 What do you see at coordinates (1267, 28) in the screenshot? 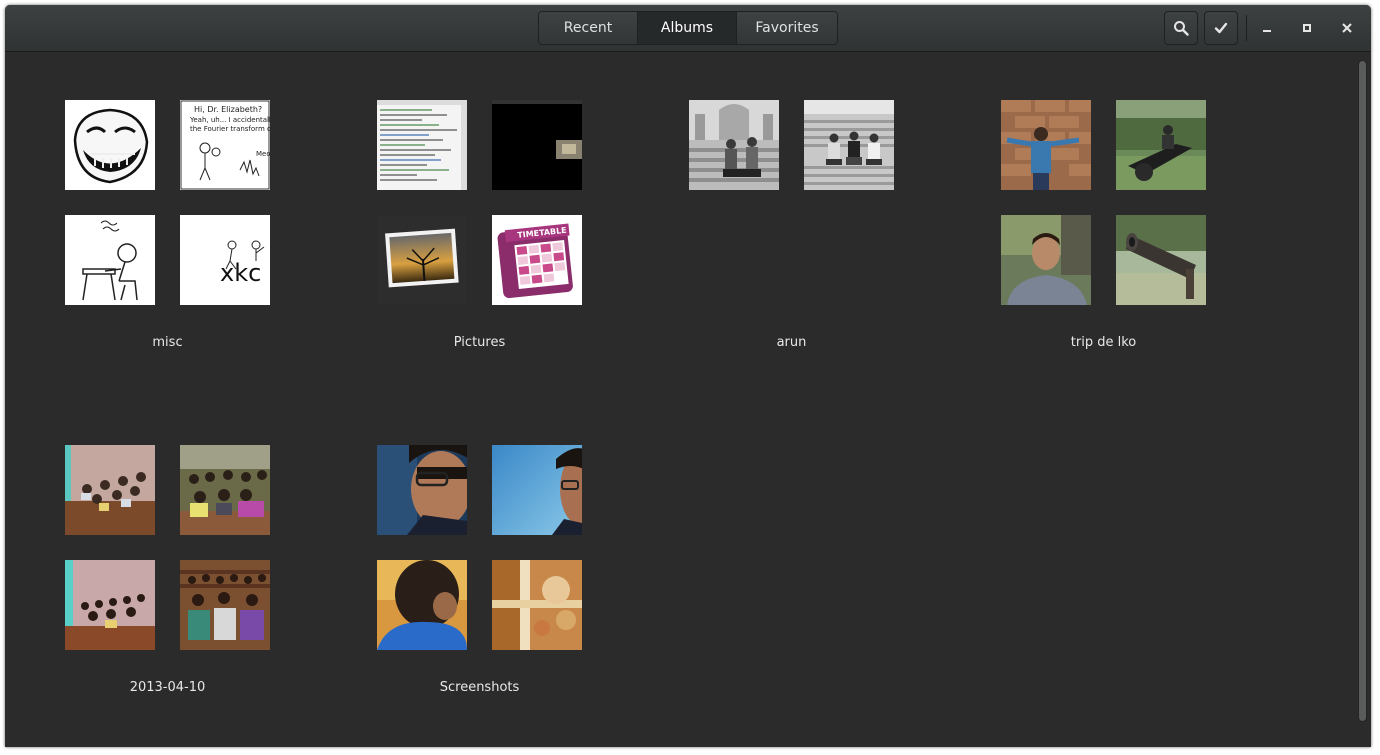
I see `minimize-button` at bounding box center [1267, 28].